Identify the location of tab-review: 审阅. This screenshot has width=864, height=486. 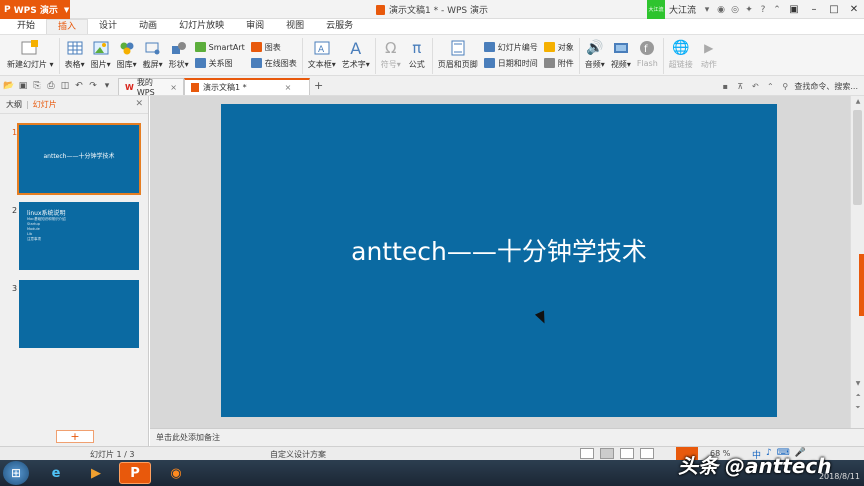
(255, 26).